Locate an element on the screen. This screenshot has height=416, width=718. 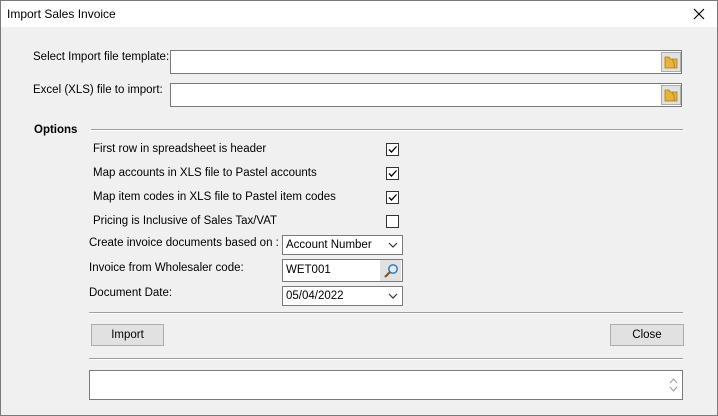
document-date-picker: 05/04/2022 is located at coordinates (342, 296).